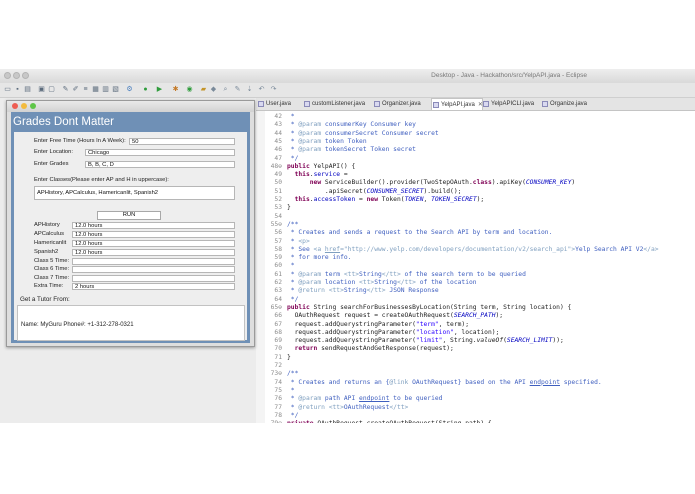 Image resolution: width=695 pixels, height=494 pixels. What do you see at coordinates (160, 164) in the screenshot?
I see `grades-input: B, B, C, D` at bounding box center [160, 164].